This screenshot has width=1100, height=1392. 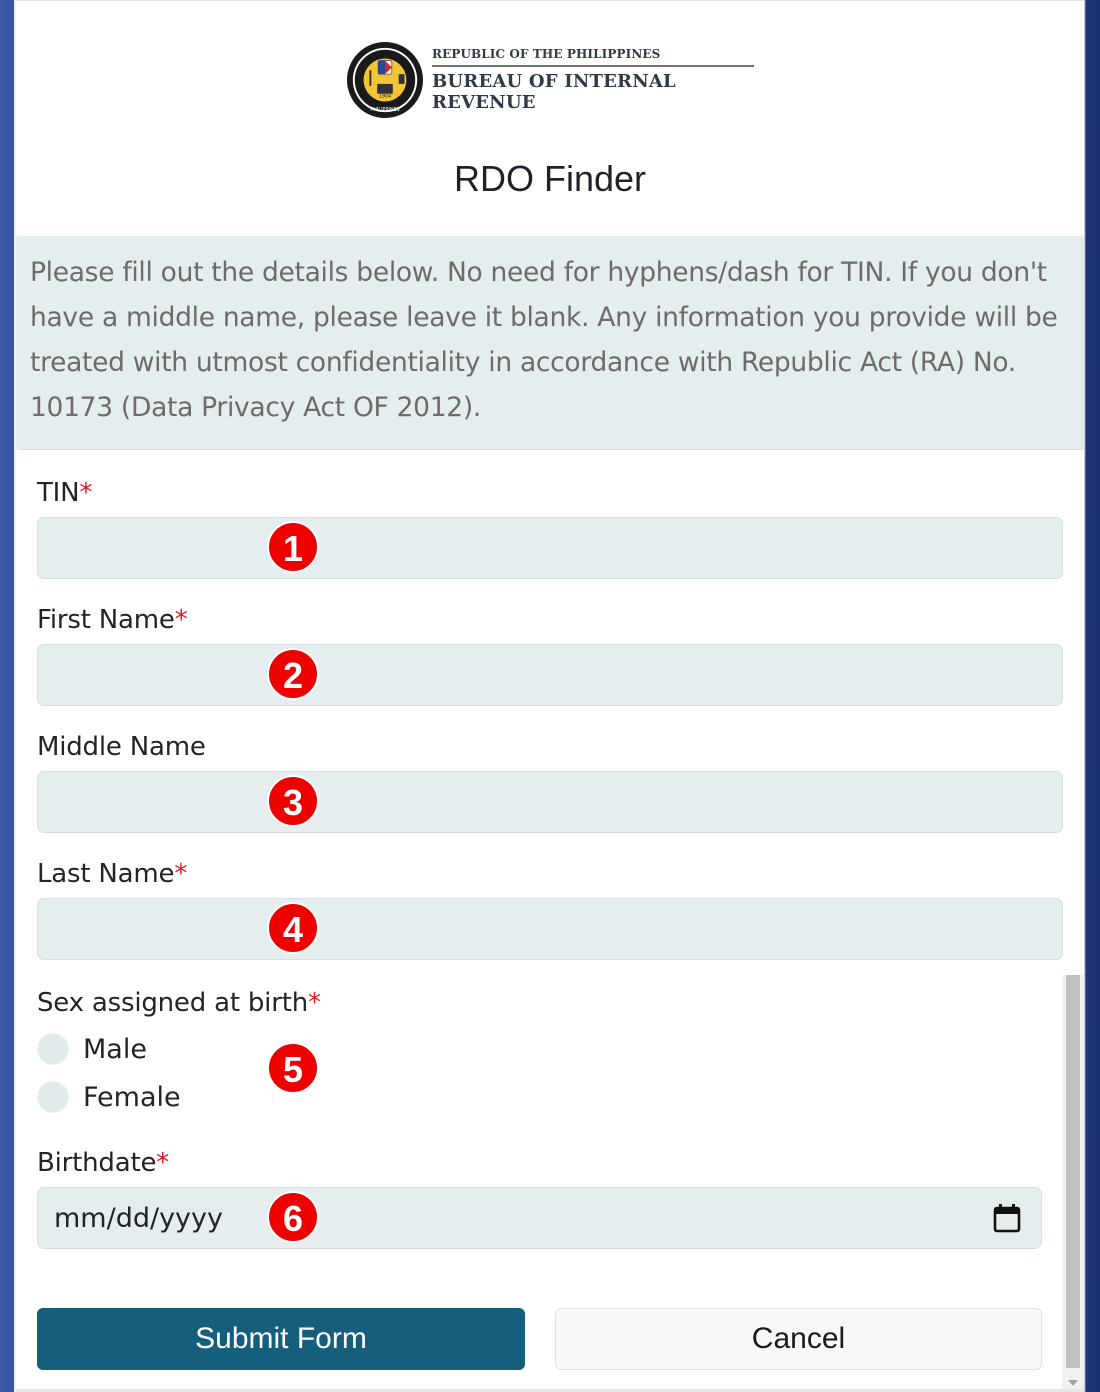 I want to click on male-label: Male, so click(x=115, y=1049).